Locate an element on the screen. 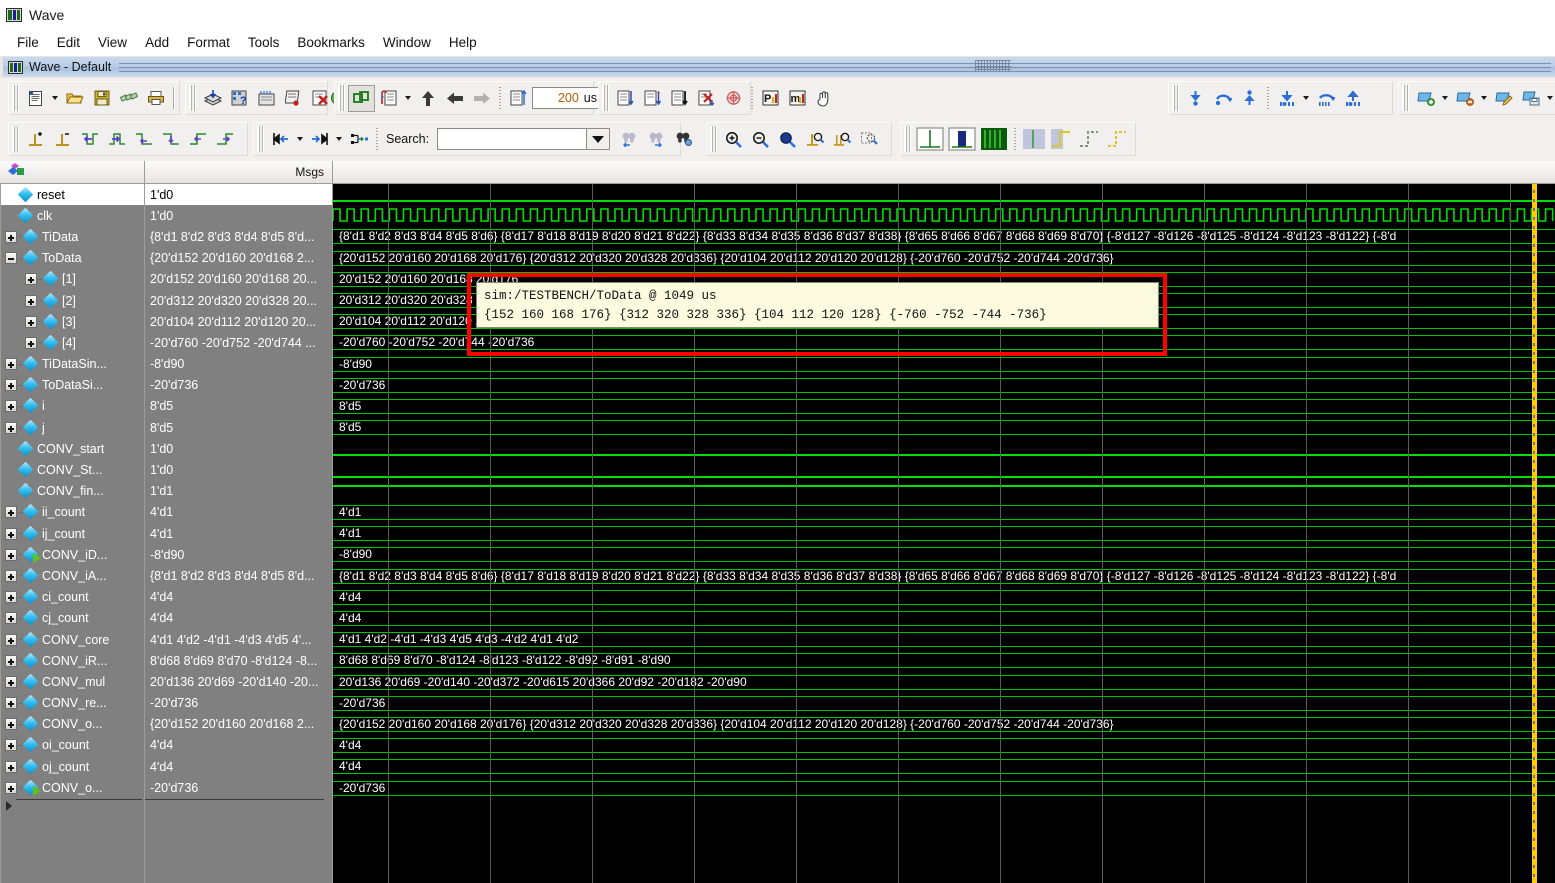 The height and width of the screenshot is (883, 1555). signal-row-oi_count: oi_count is located at coordinates (72, 745).